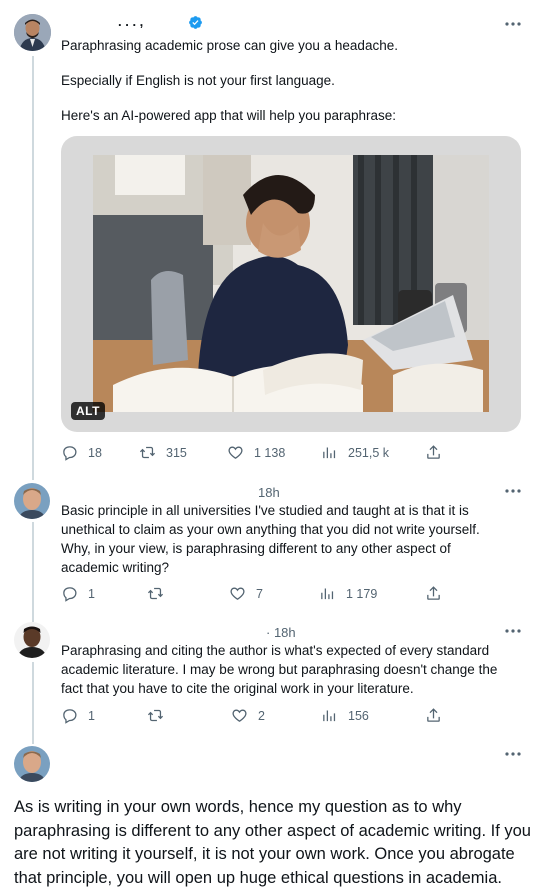  I want to click on tweet-time: 18h, so click(269, 492).